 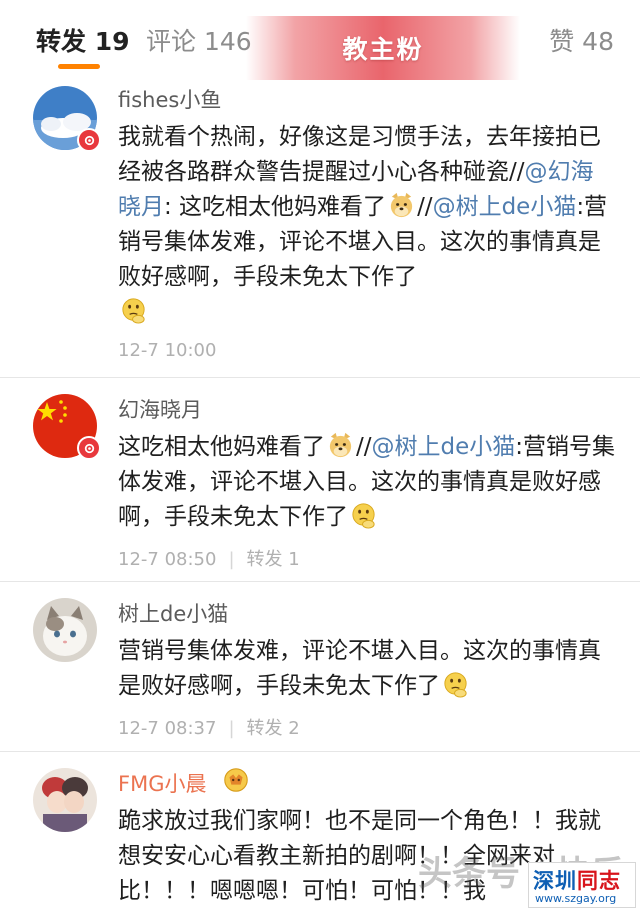 I want to click on logo-text: 深圳同志, so click(x=577, y=880).